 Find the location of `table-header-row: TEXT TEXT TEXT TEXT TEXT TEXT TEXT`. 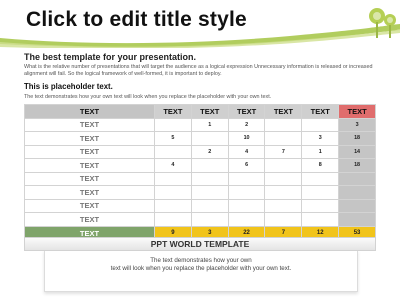

table-header-row: TEXT TEXT TEXT TEXT TEXT TEXT TEXT is located at coordinates (200, 111).